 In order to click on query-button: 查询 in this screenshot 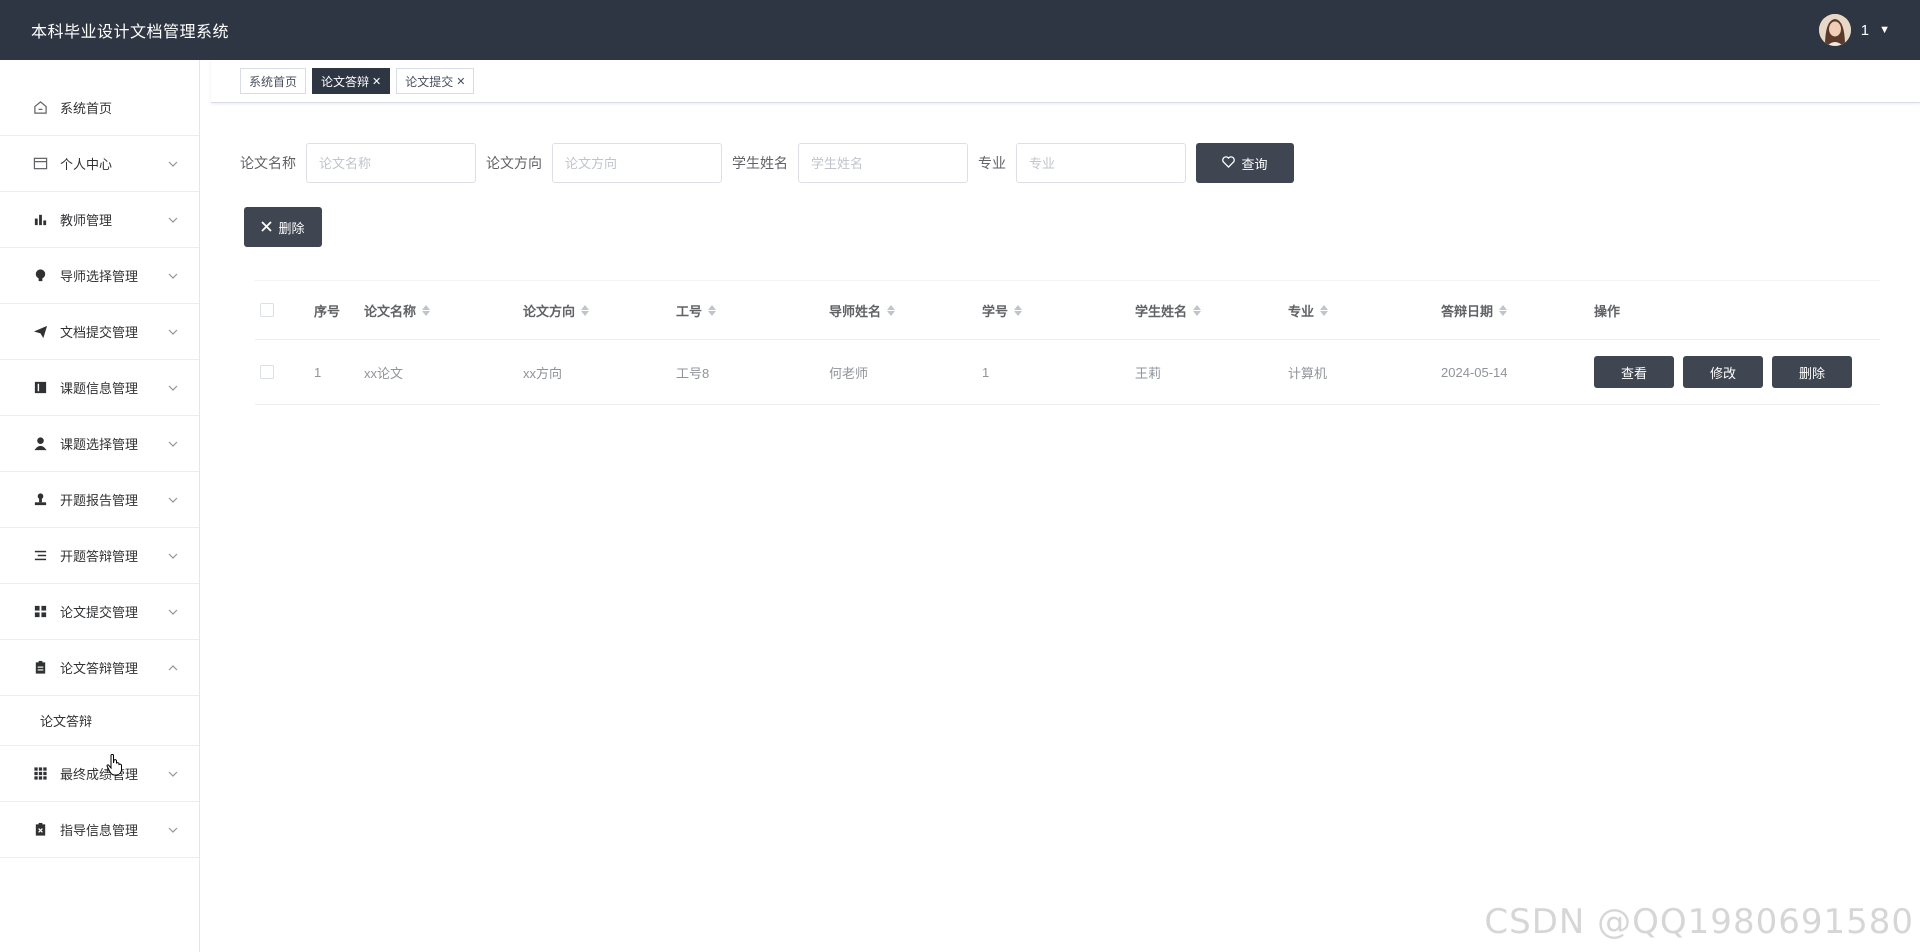, I will do `click(1245, 163)`.